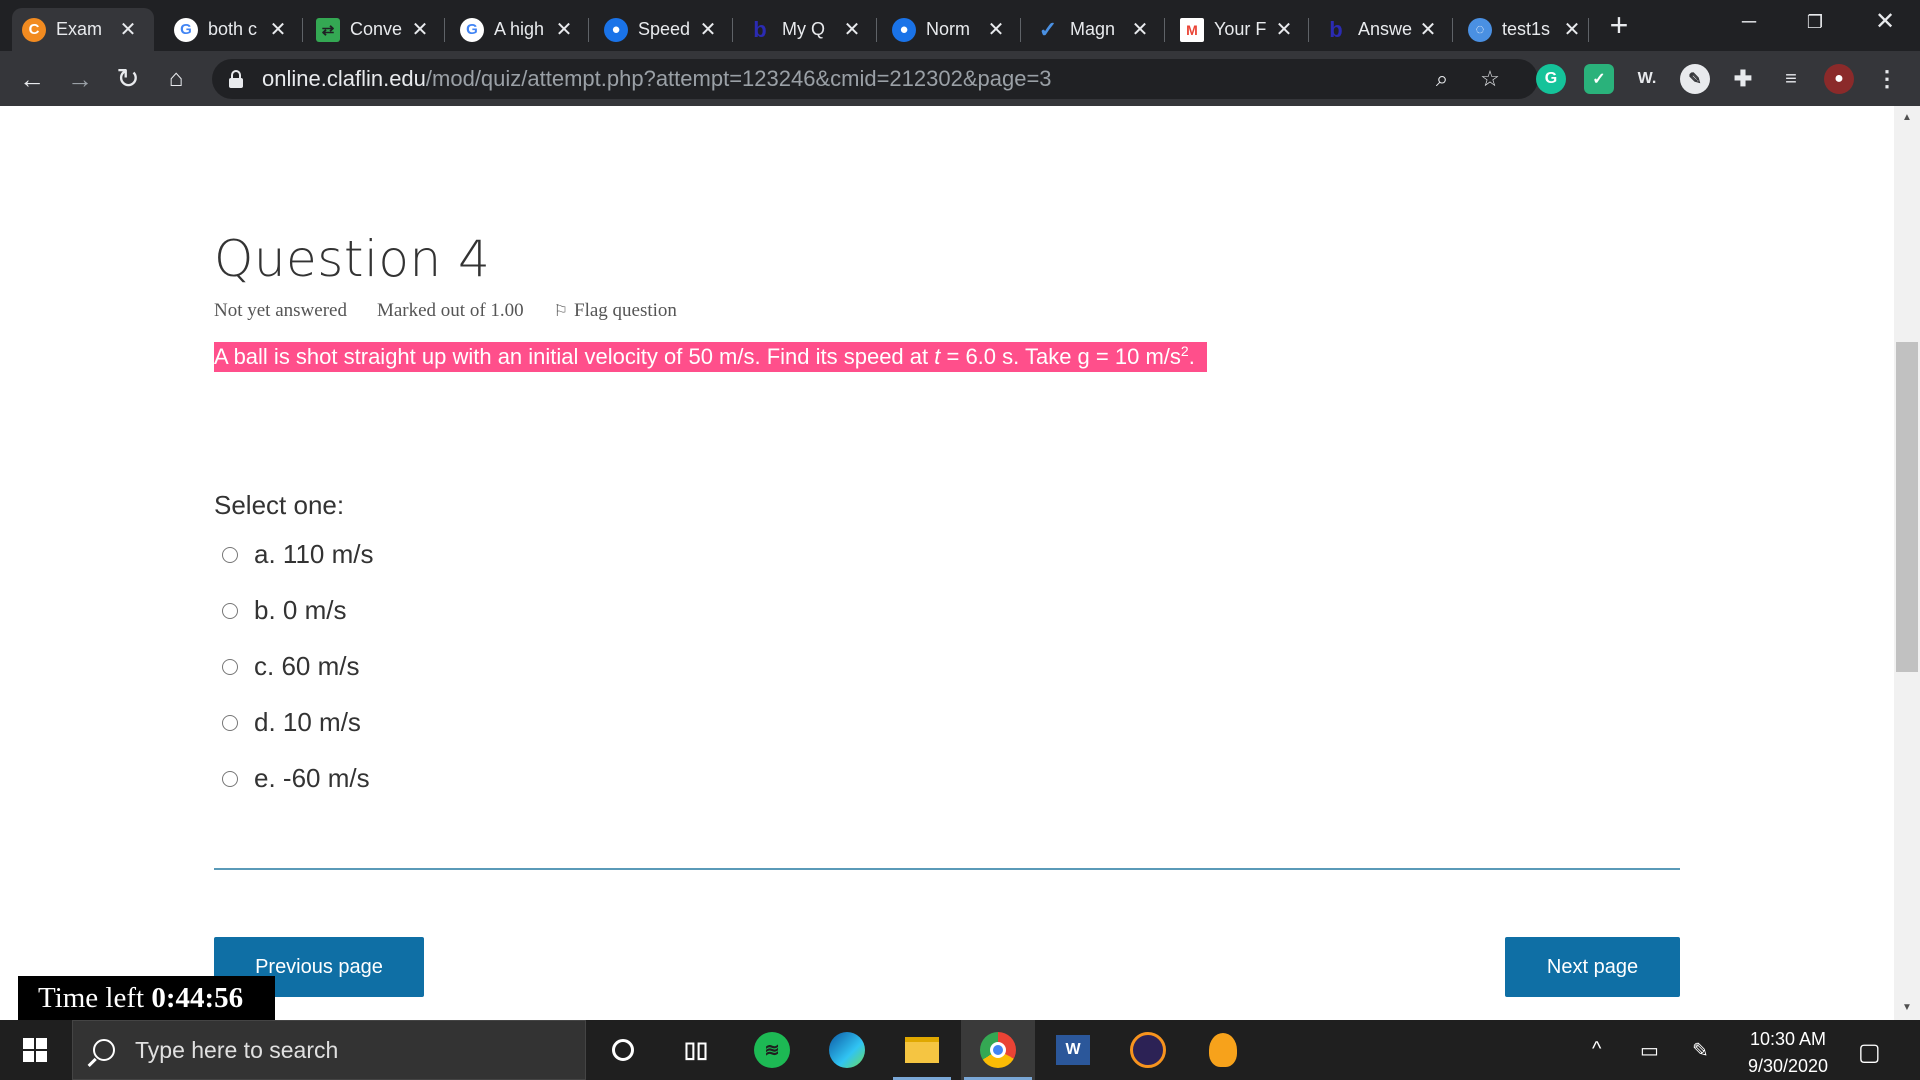 The width and height of the screenshot is (1920, 1080). What do you see at coordinates (32, 79) in the screenshot?
I see `back-arrow-icon: ←` at bounding box center [32, 79].